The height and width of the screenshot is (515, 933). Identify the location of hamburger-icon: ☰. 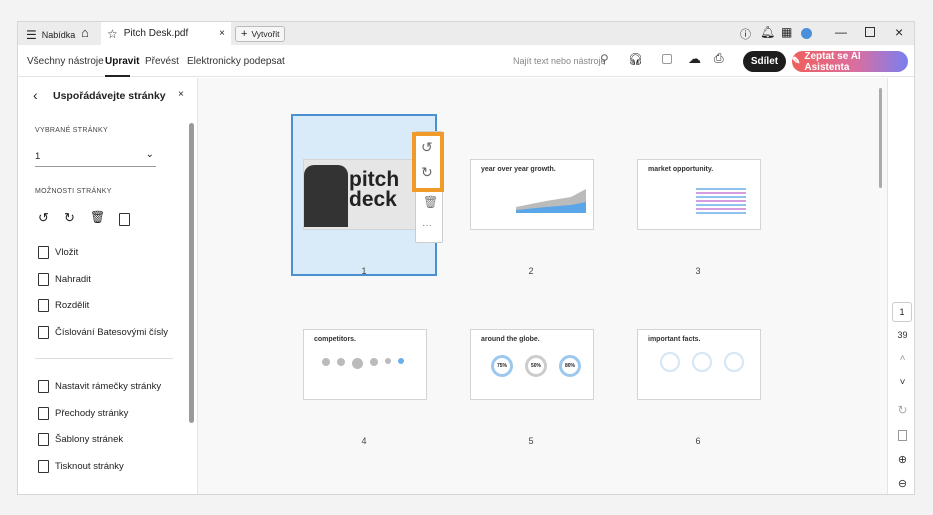
(31, 35).